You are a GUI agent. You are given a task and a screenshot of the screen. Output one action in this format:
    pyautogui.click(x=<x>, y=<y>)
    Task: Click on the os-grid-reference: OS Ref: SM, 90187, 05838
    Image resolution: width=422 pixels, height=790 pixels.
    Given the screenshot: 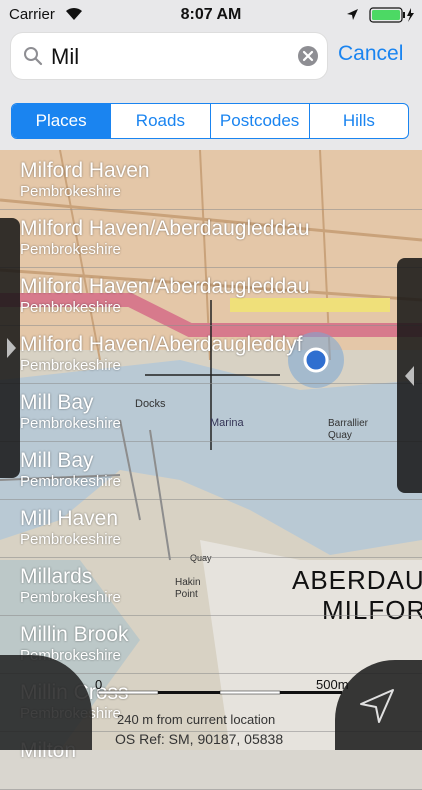 What is the action you would take?
    pyautogui.click(x=199, y=739)
    